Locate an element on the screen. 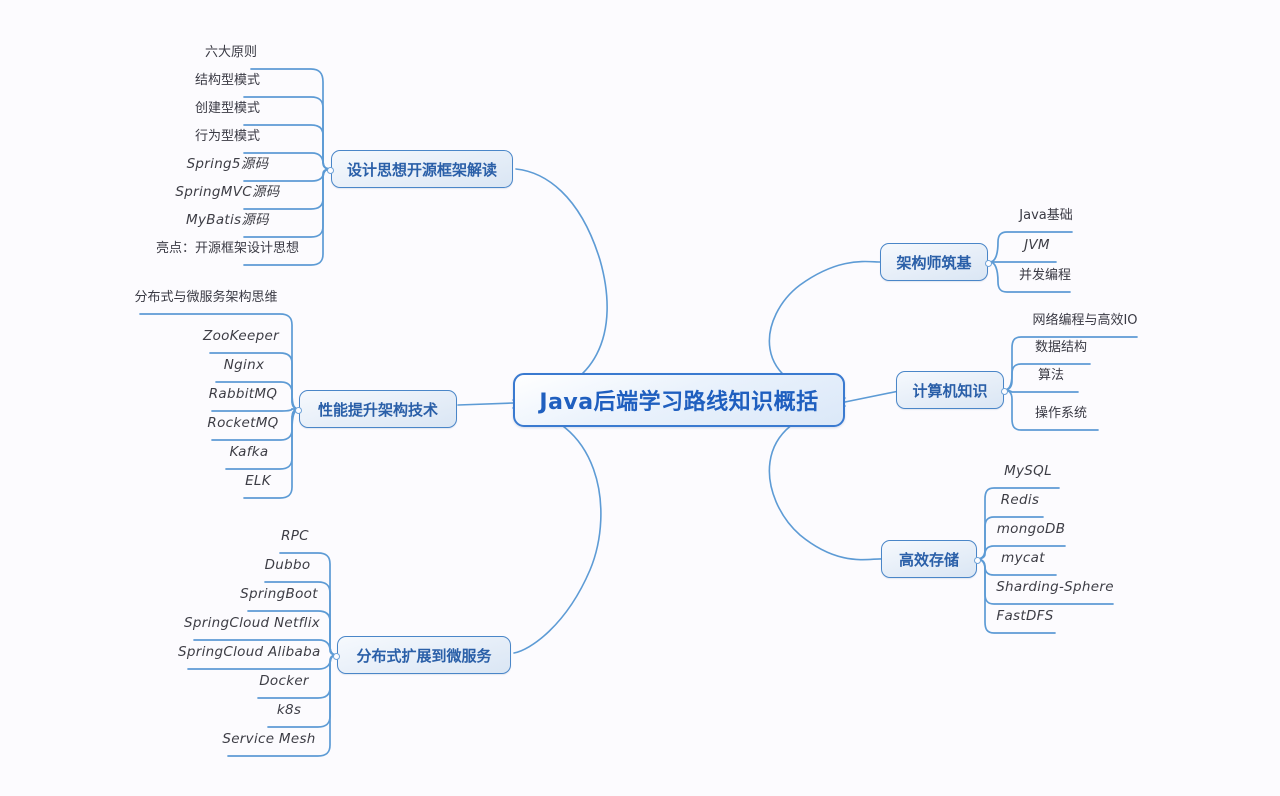  leaf-computer-2: 算法 is located at coordinates (1051, 375).